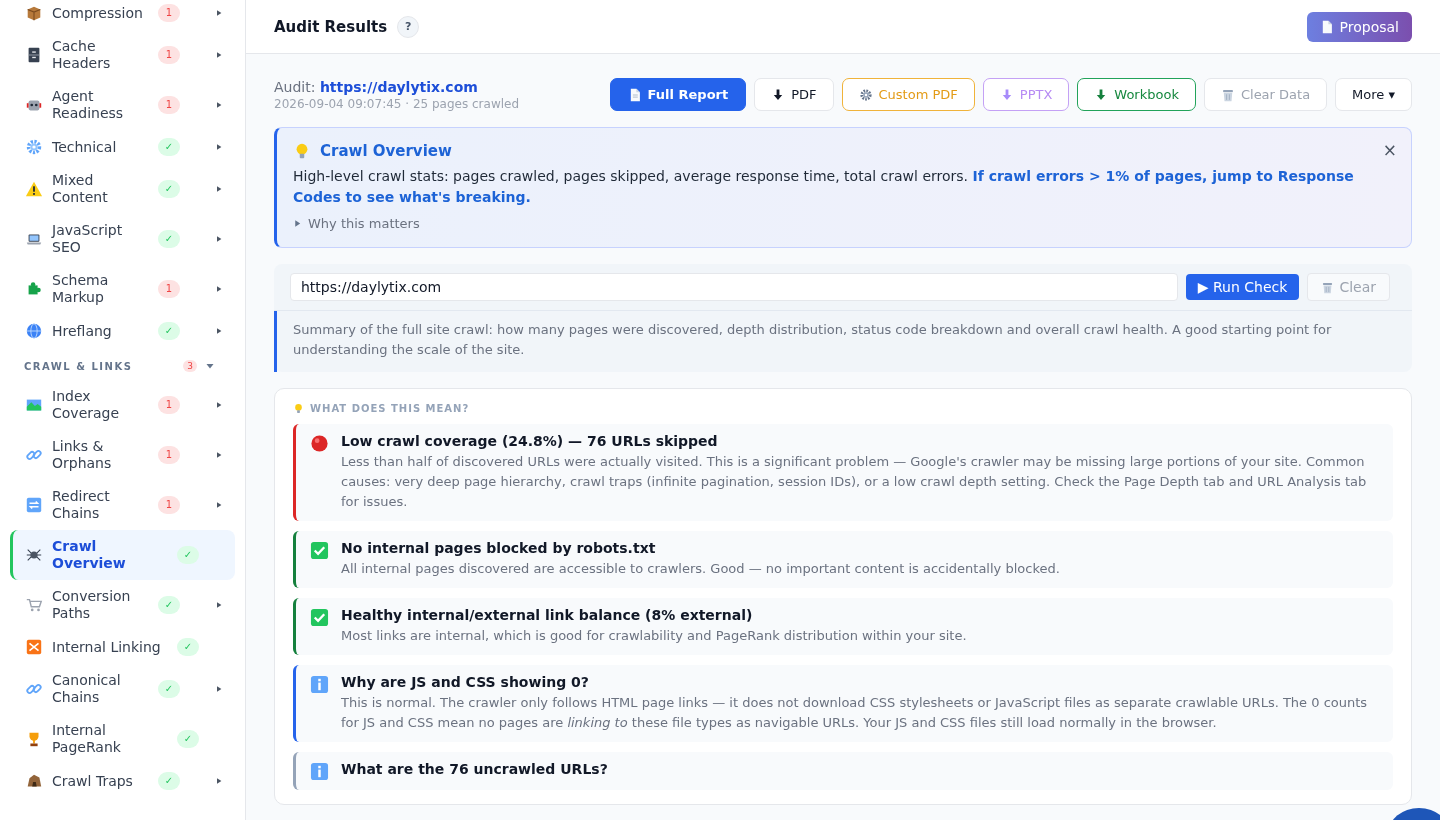 This screenshot has height=820, width=1440. I want to click on sidebar-item: Crawl Overview ✓, so click(122, 555).